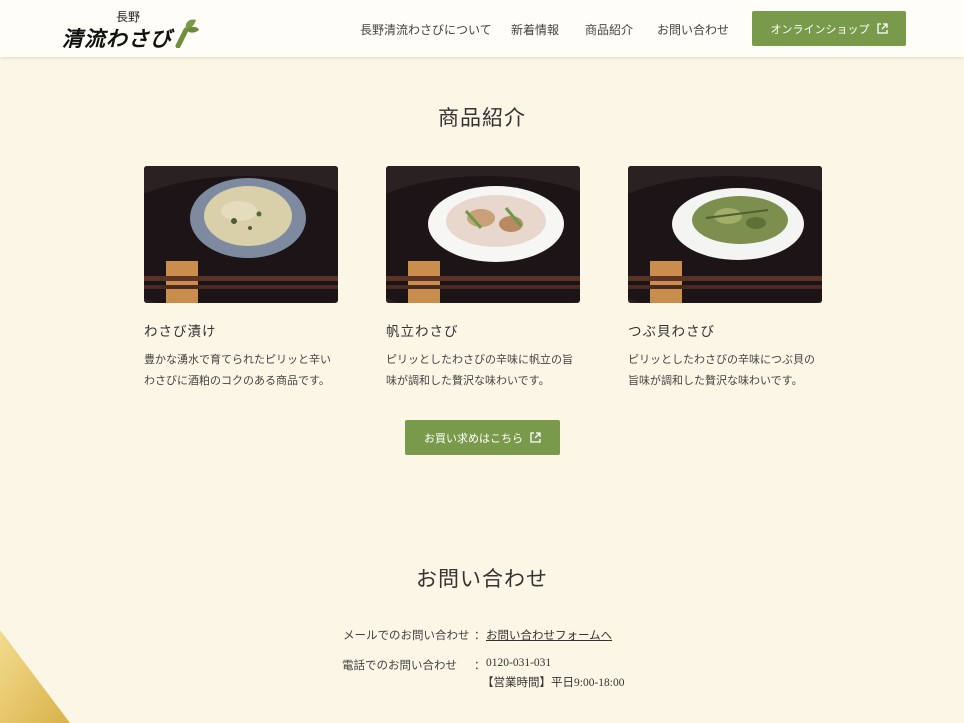 The image size is (964, 723). Describe the element at coordinates (426, 29) in the screenshot. I see `nav-about: 長野清流わさびについて` at that location.